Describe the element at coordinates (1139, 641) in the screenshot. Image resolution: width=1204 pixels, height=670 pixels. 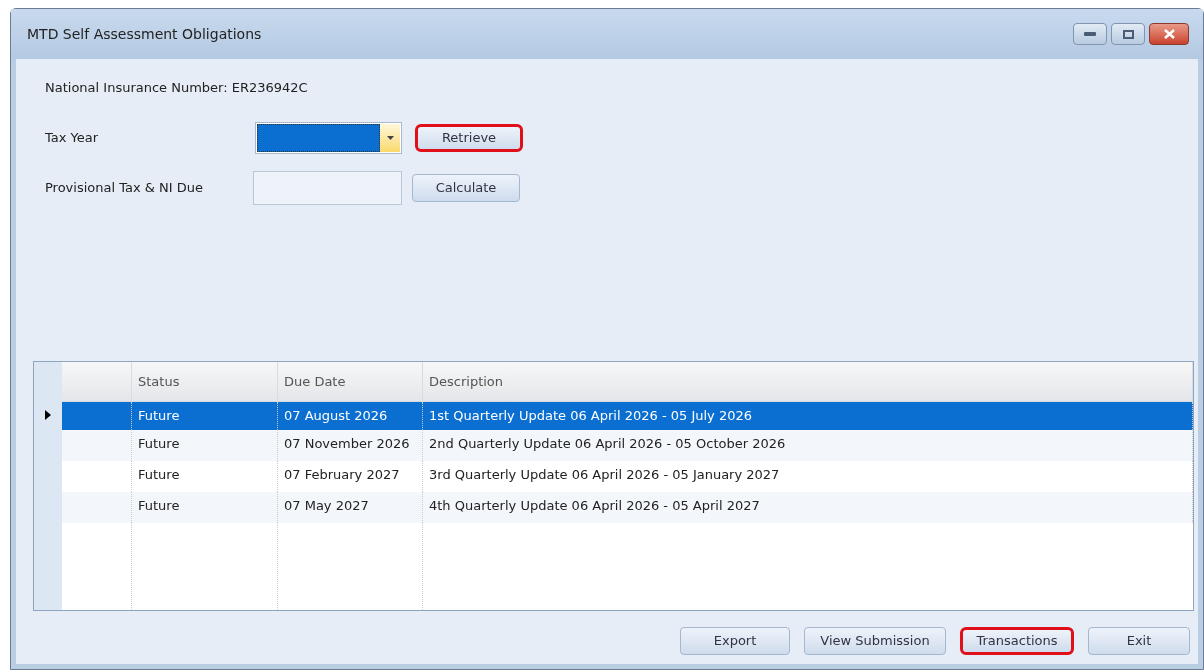
I see `action-button: Exit` at that location.